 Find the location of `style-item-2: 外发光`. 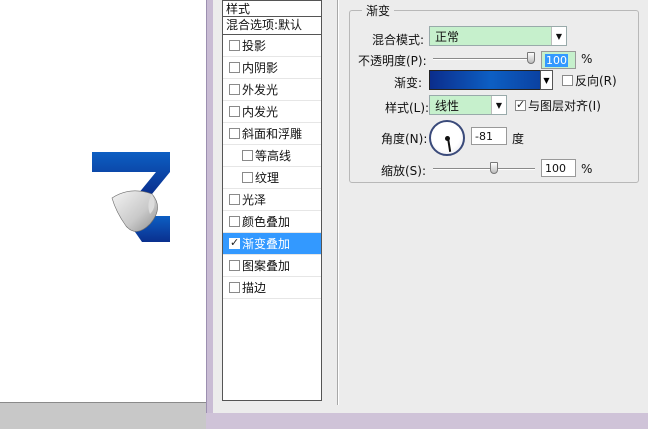

style-item-2: 外发光 is located at coordinates (272, 90).